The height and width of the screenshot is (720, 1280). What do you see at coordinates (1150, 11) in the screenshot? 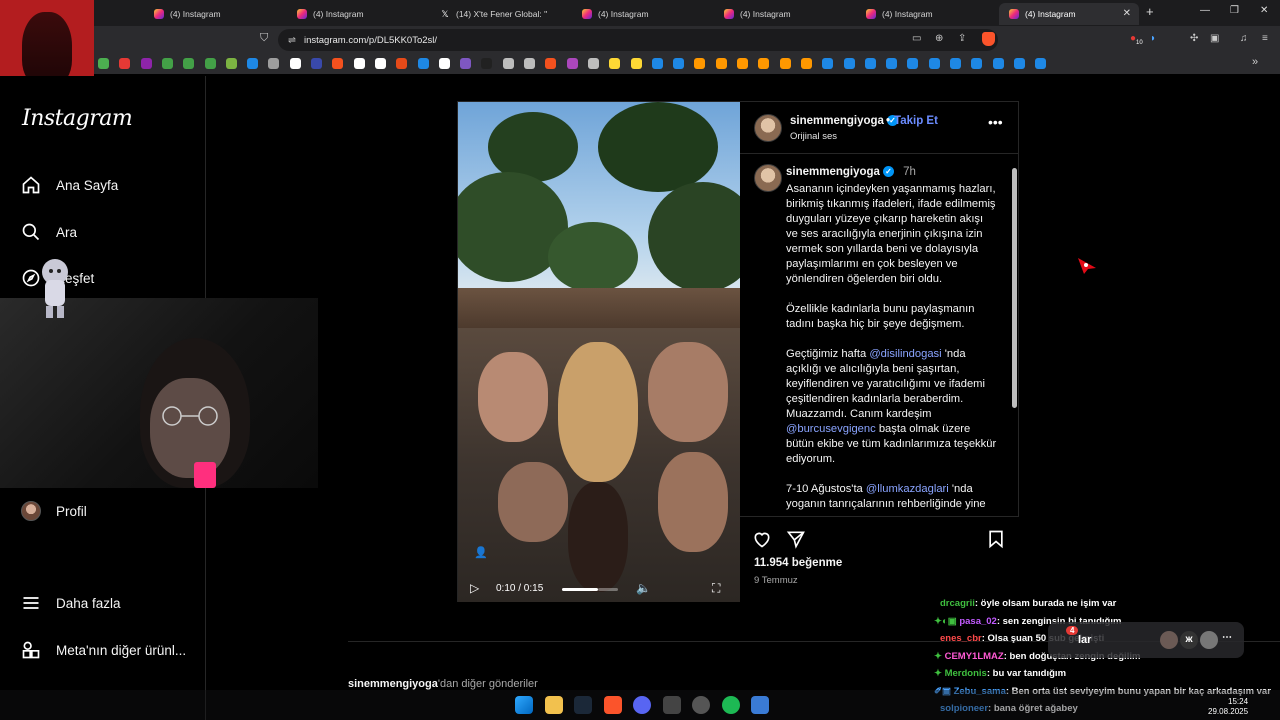
I see `new-tab-button: +` at bounding box center [1150, 11].